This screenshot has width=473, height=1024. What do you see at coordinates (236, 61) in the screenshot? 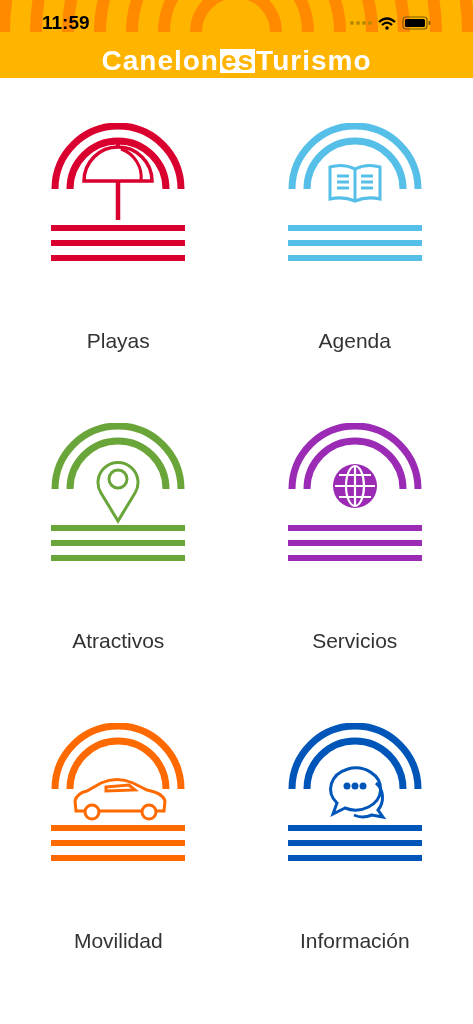
I see `app-title: Canelon esTurismo` at bounding box center [236, 61].